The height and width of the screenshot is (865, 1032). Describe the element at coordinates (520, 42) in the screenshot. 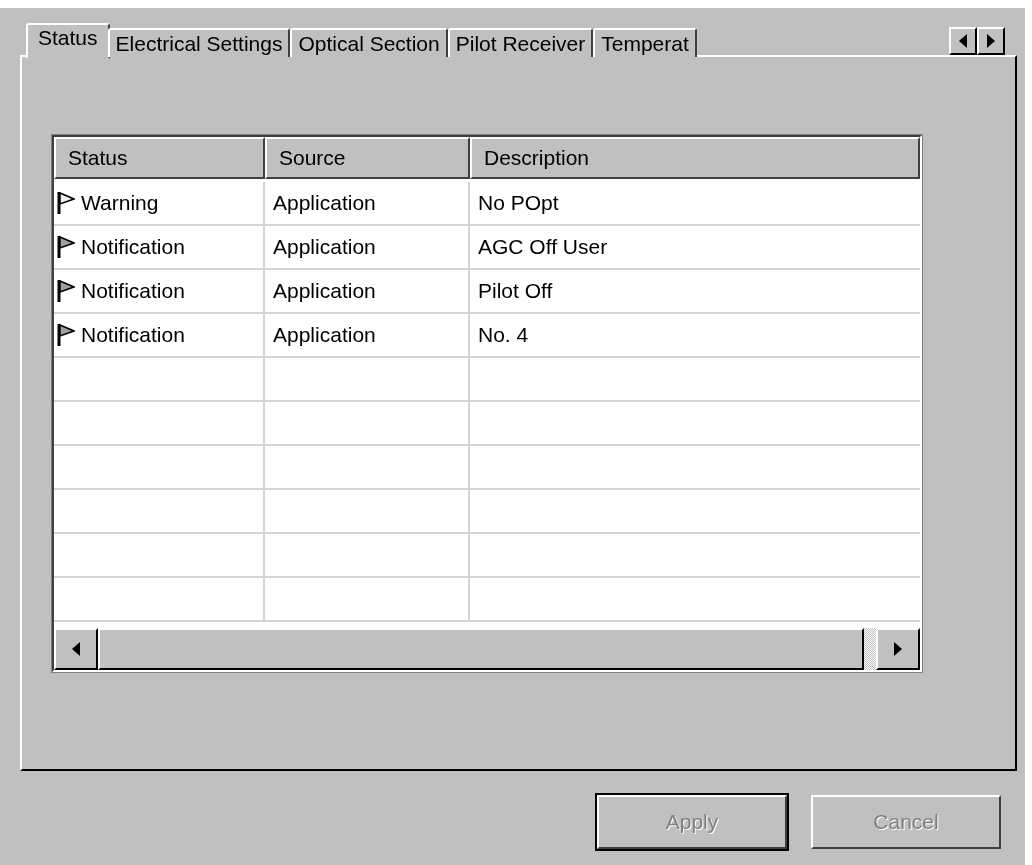

I see `tab: Pilot Receiver` at that location.